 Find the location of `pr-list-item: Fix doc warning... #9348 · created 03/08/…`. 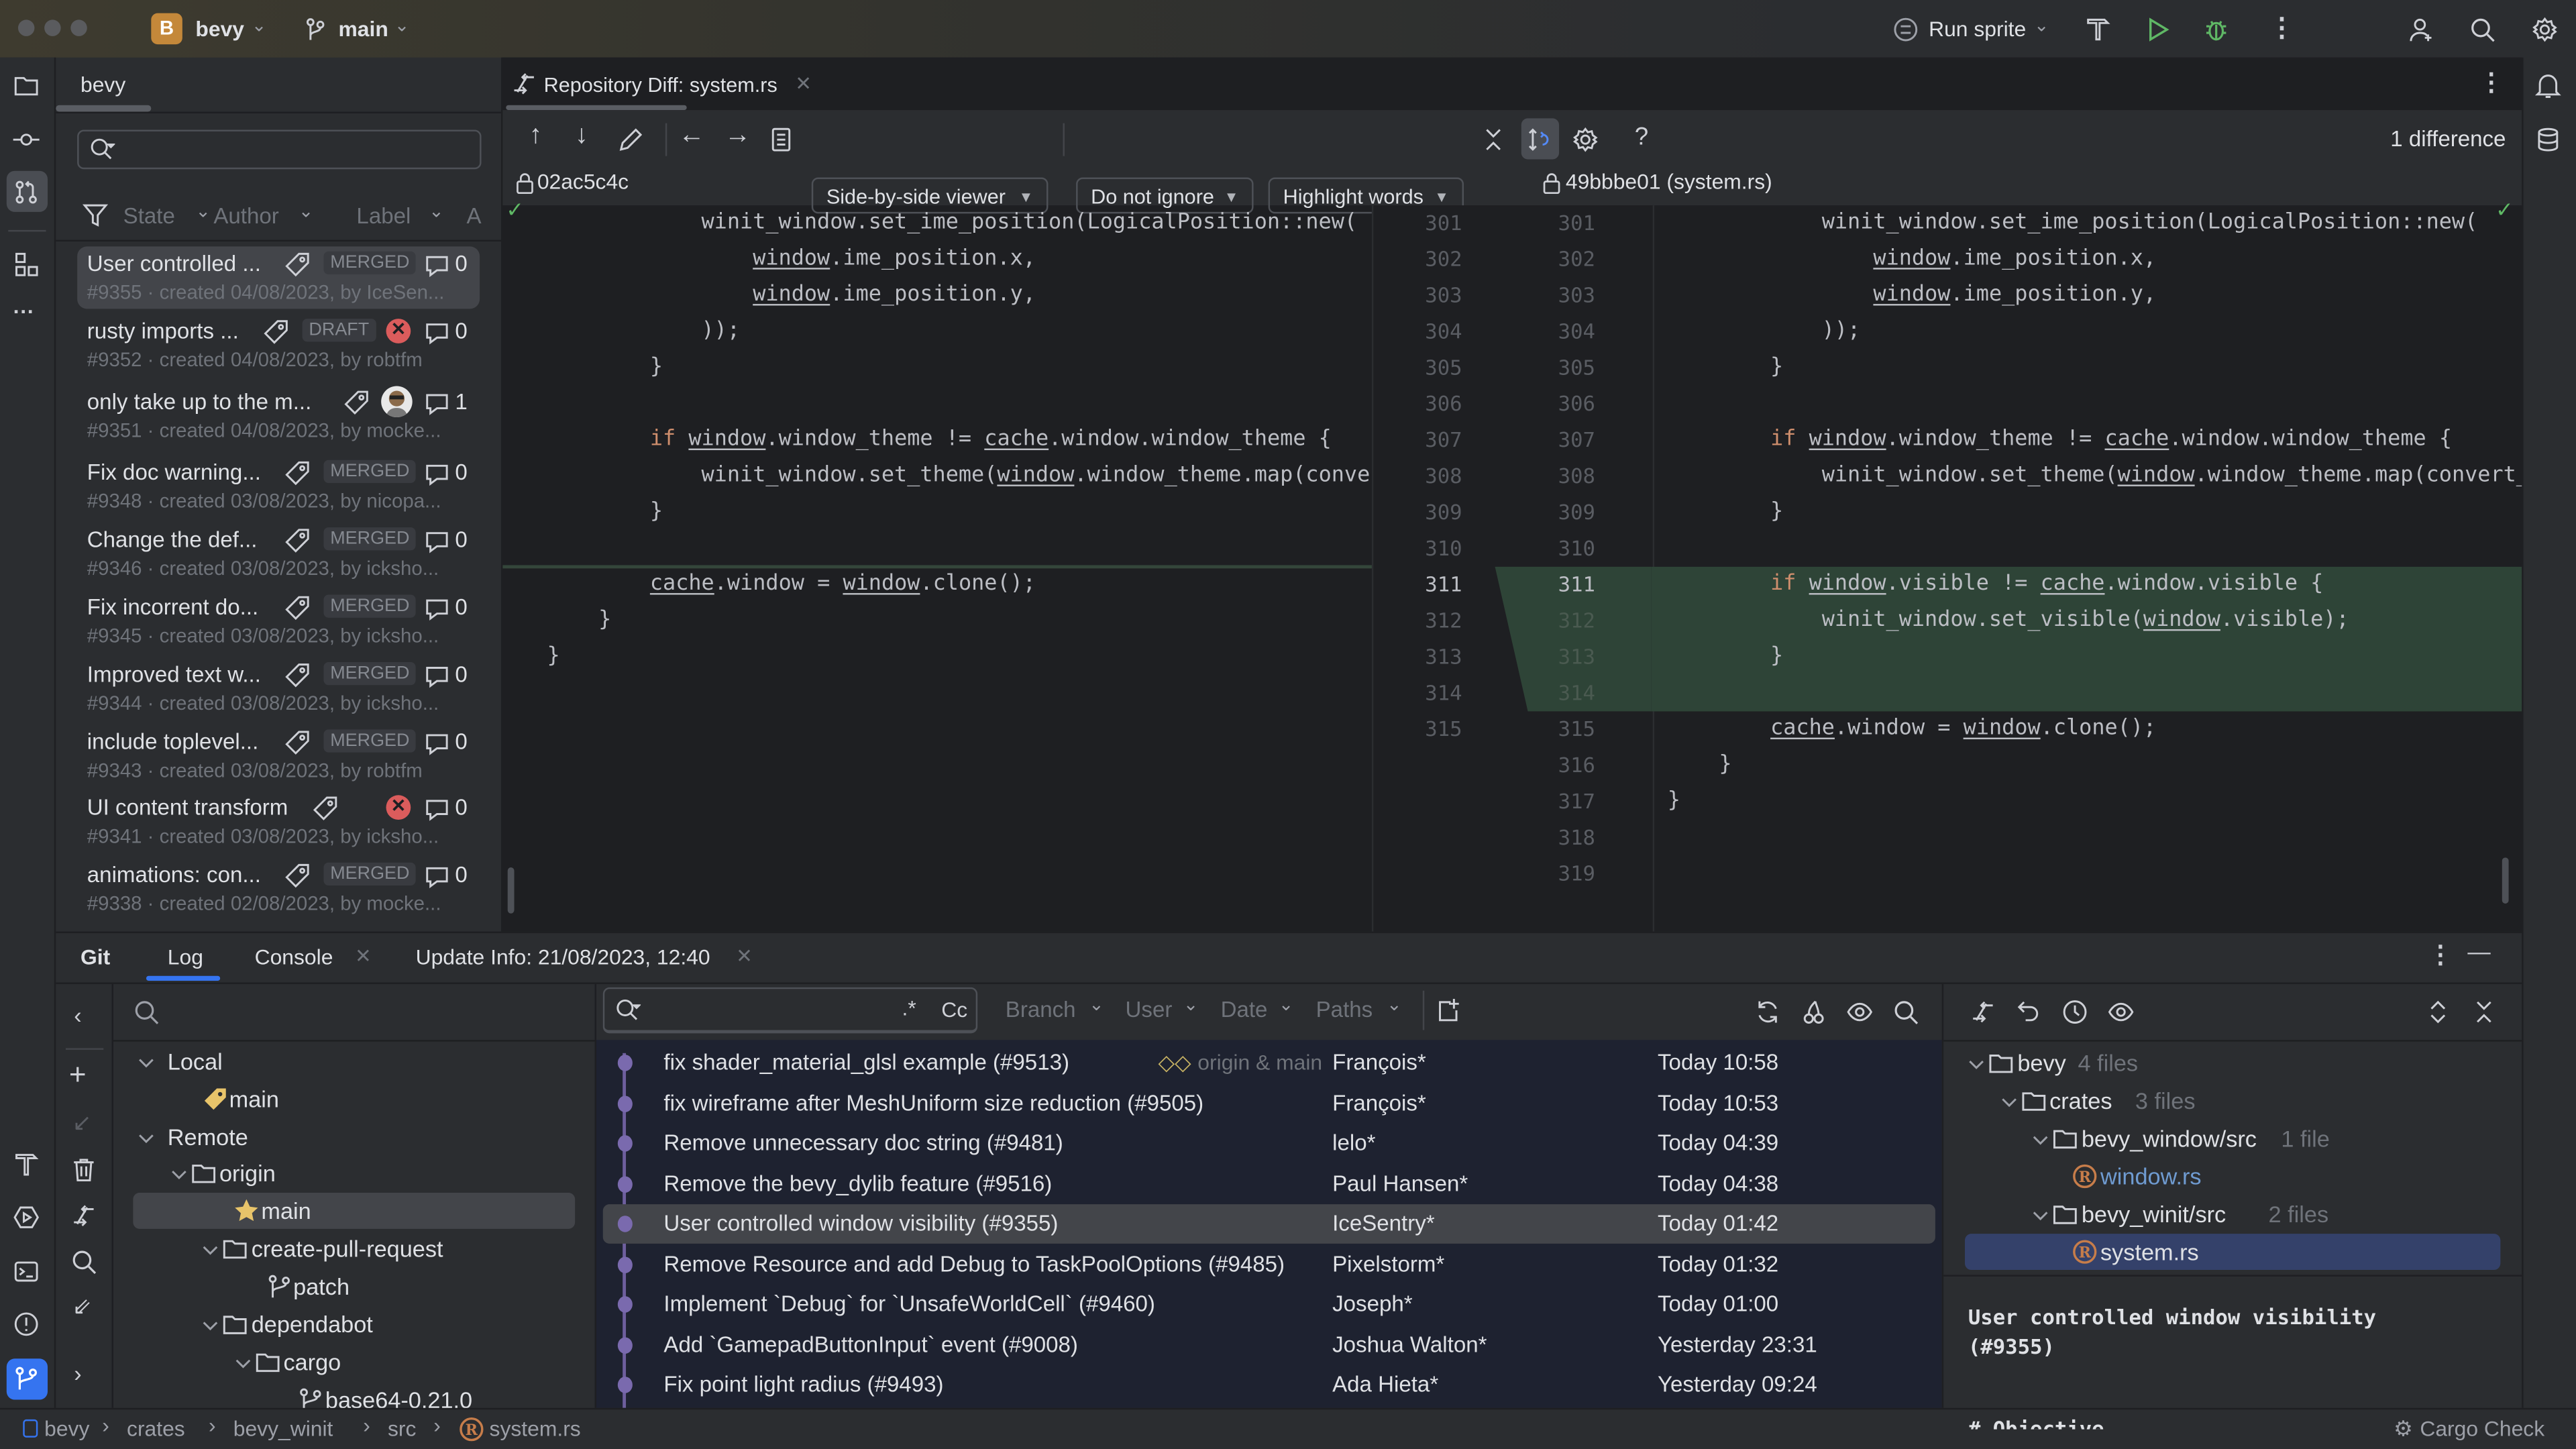

pr-list-item: Fix doc warning... #9348 · created 03/08/… is located at coordinates (278, 486).